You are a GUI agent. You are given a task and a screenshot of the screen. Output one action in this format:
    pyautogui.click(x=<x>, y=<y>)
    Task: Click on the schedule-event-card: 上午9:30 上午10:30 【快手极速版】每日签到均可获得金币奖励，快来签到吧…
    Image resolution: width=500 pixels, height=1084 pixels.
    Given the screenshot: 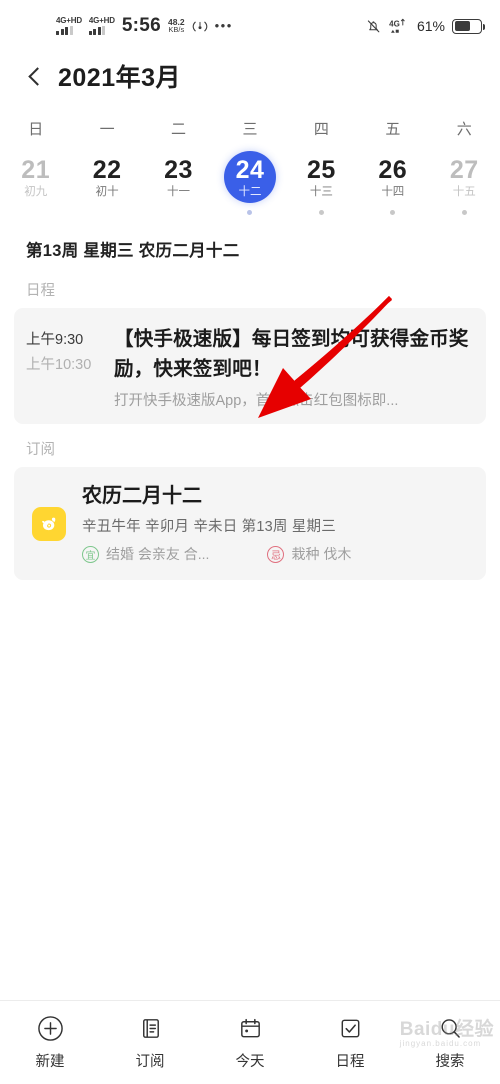 What is the action you would take?
    pyautogui.click(x=250, y=366)
    